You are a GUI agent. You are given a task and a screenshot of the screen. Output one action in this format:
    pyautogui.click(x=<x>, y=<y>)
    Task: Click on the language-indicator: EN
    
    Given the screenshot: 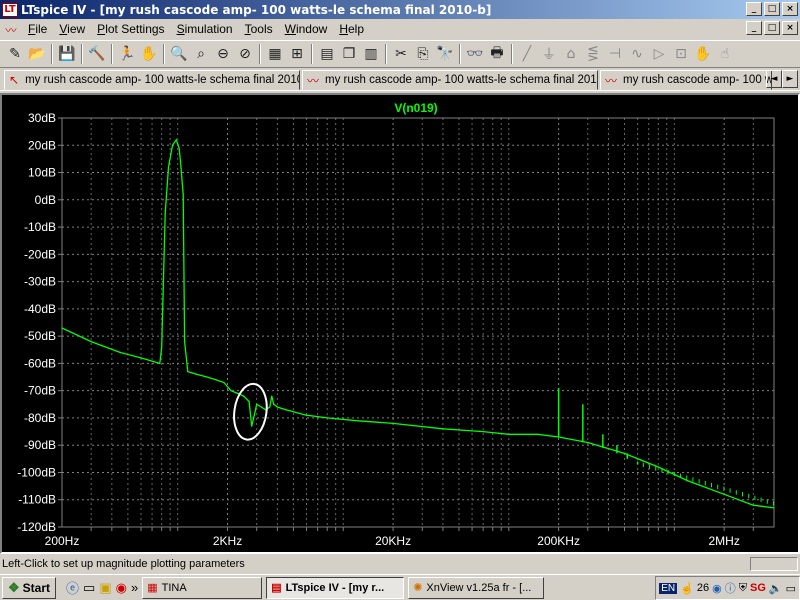 What is the action you would take?
    pyautogui.click(x=668, y=588)
    